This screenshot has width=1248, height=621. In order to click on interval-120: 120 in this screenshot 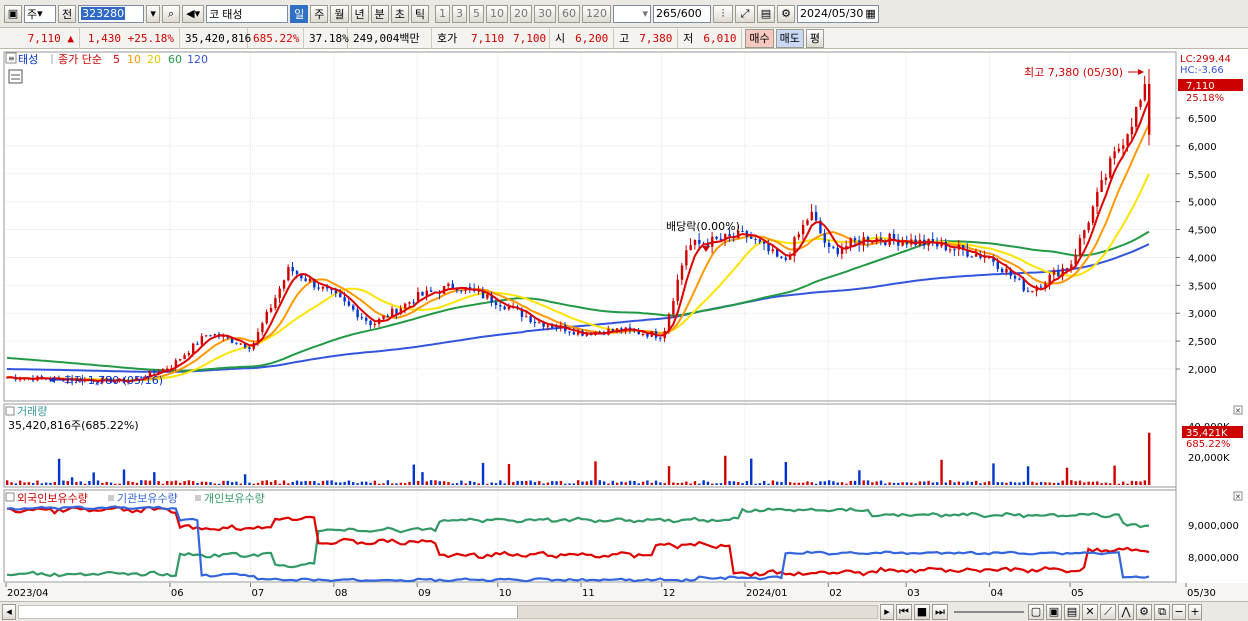, I will do `click(596, 13)`.